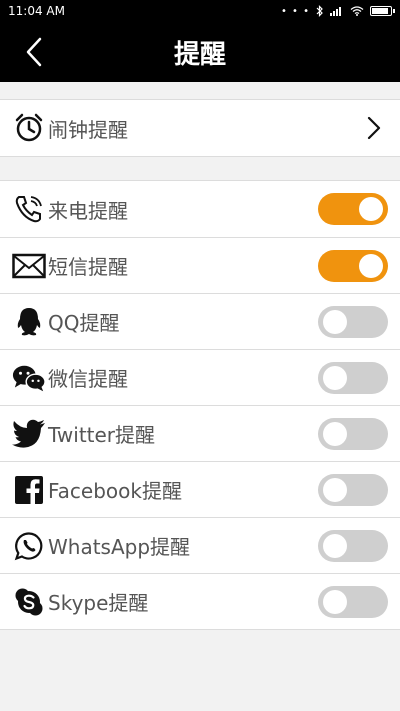  I want to click on facebook-icon, so click(29, 490).